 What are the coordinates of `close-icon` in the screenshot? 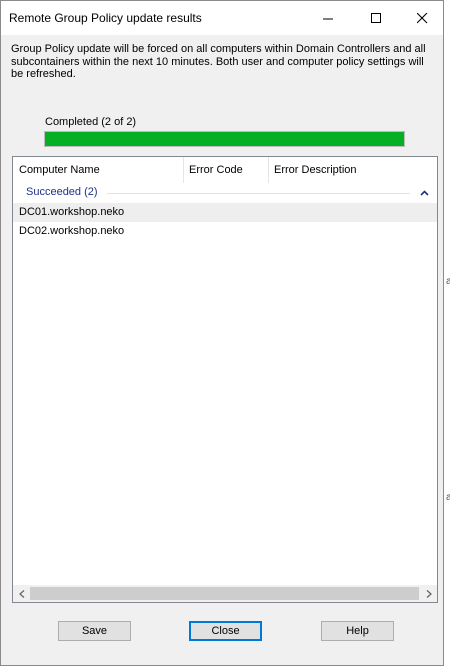 It's located at (421, 17).